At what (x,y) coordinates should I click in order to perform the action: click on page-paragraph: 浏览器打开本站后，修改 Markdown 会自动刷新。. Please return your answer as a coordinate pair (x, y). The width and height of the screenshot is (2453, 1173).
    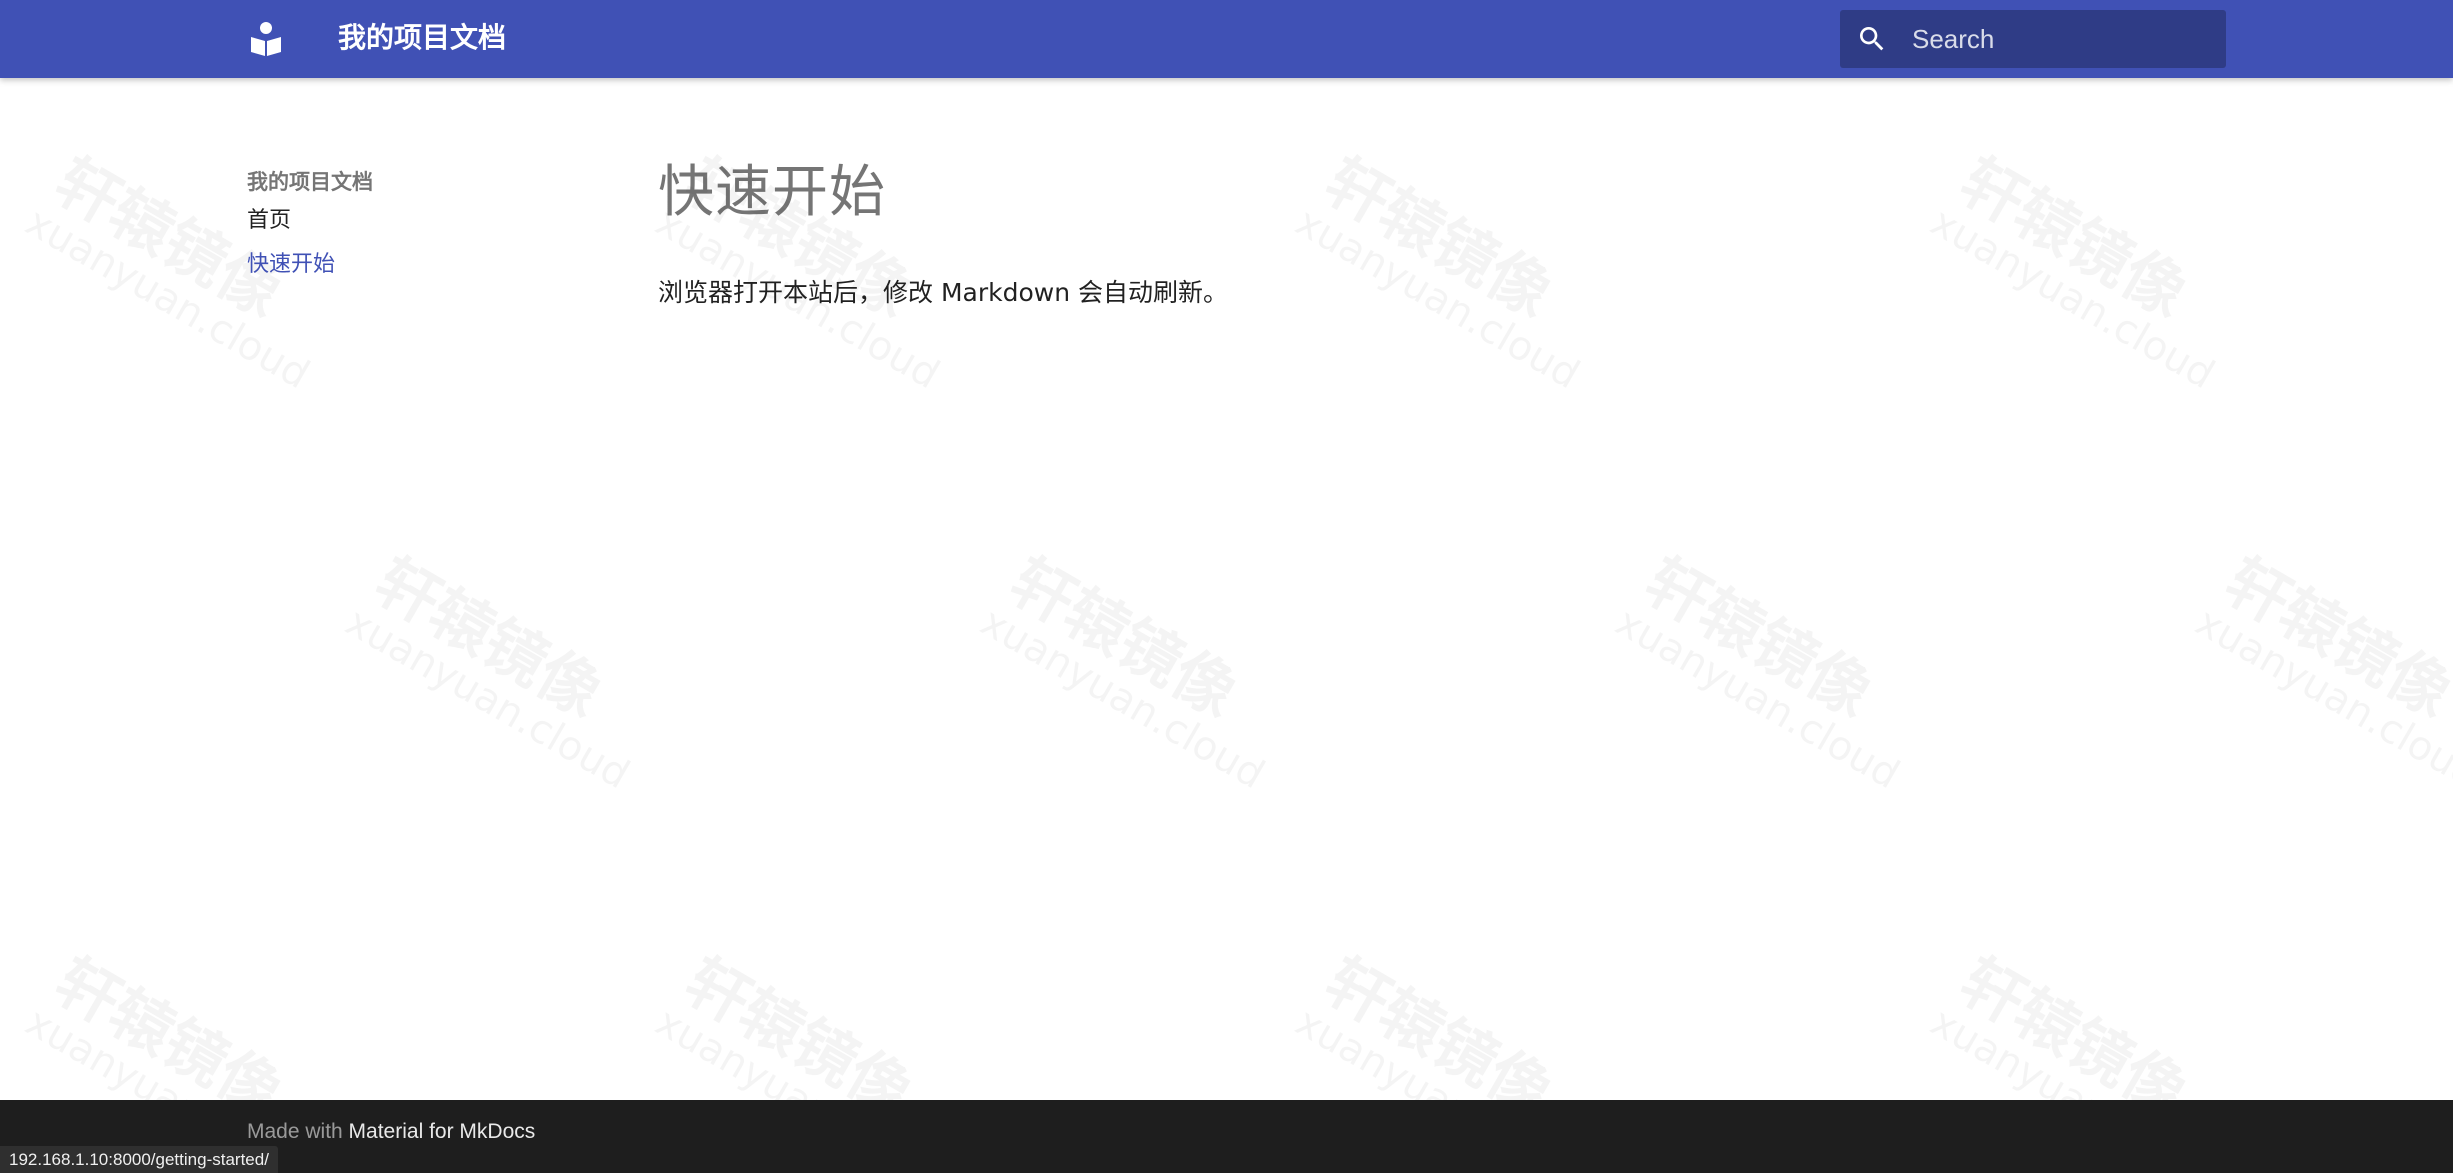
    Looking at the image, I should click on (943, 292).